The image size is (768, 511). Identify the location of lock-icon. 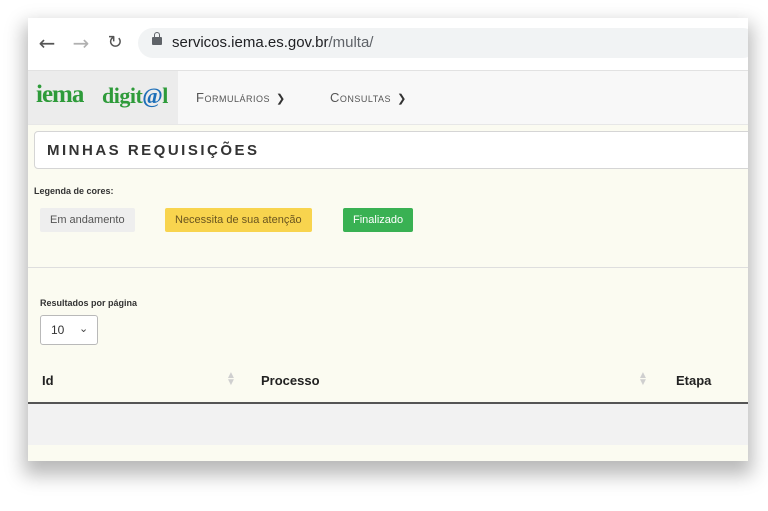
(157, 38).